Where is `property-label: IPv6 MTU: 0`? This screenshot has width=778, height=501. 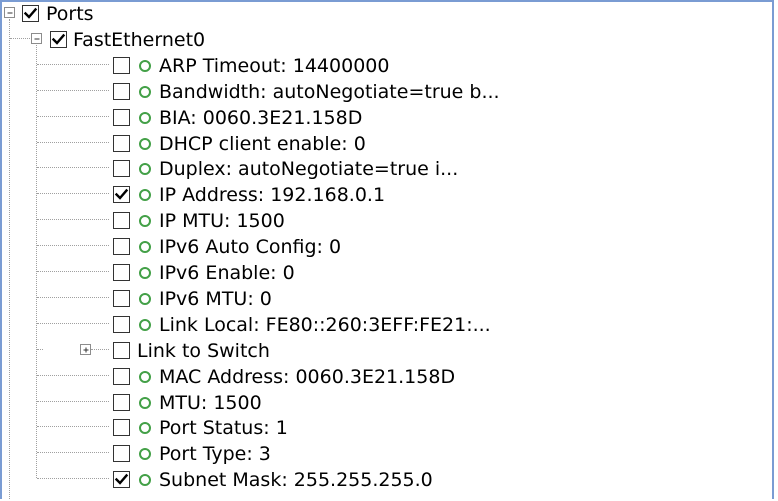 property-label: IPv6 MTU: 0 is located at coordinates (215, 299).